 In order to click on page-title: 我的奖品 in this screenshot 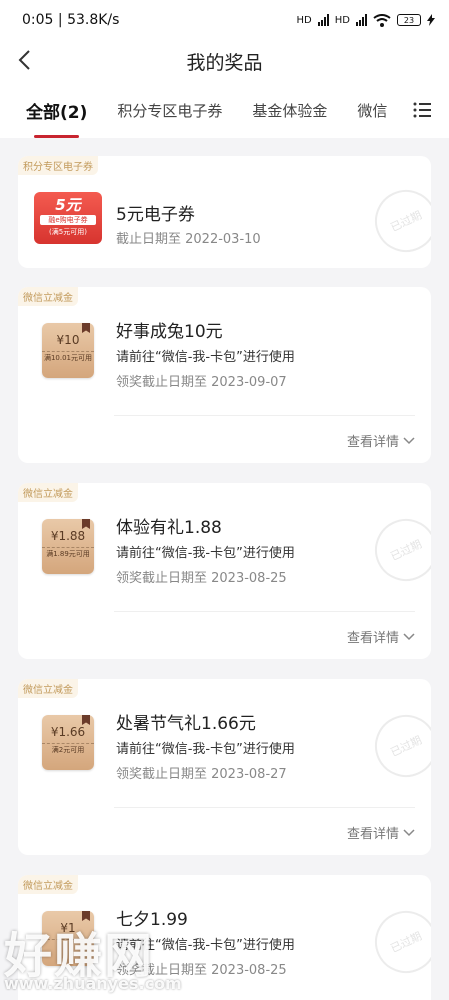, I will do `click(224, 62)`.